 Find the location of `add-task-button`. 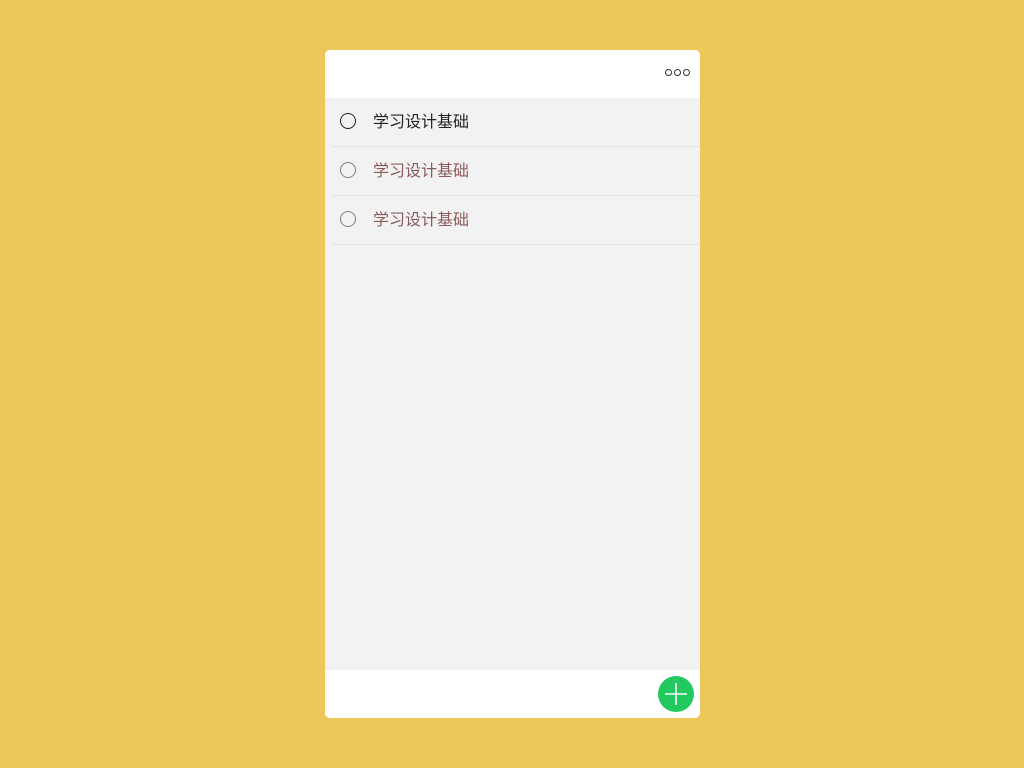

add-task-button is located at coordinates (676, 694).